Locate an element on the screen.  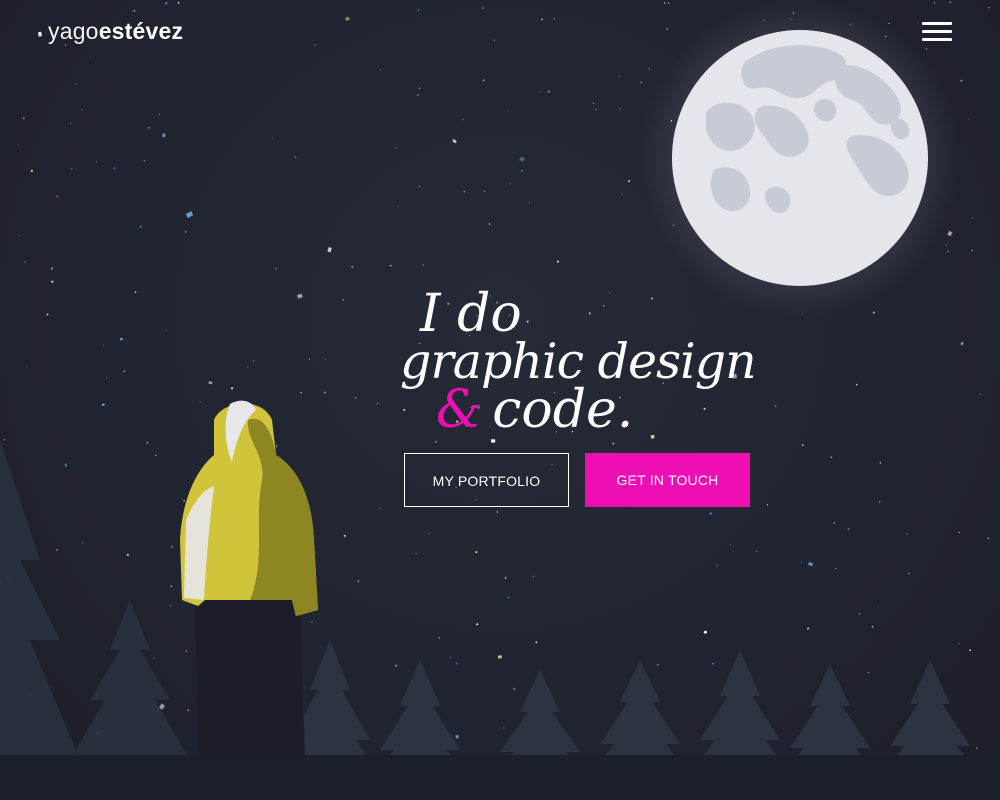
hero-line-2: graphic design is located at coordinates (578, 361).